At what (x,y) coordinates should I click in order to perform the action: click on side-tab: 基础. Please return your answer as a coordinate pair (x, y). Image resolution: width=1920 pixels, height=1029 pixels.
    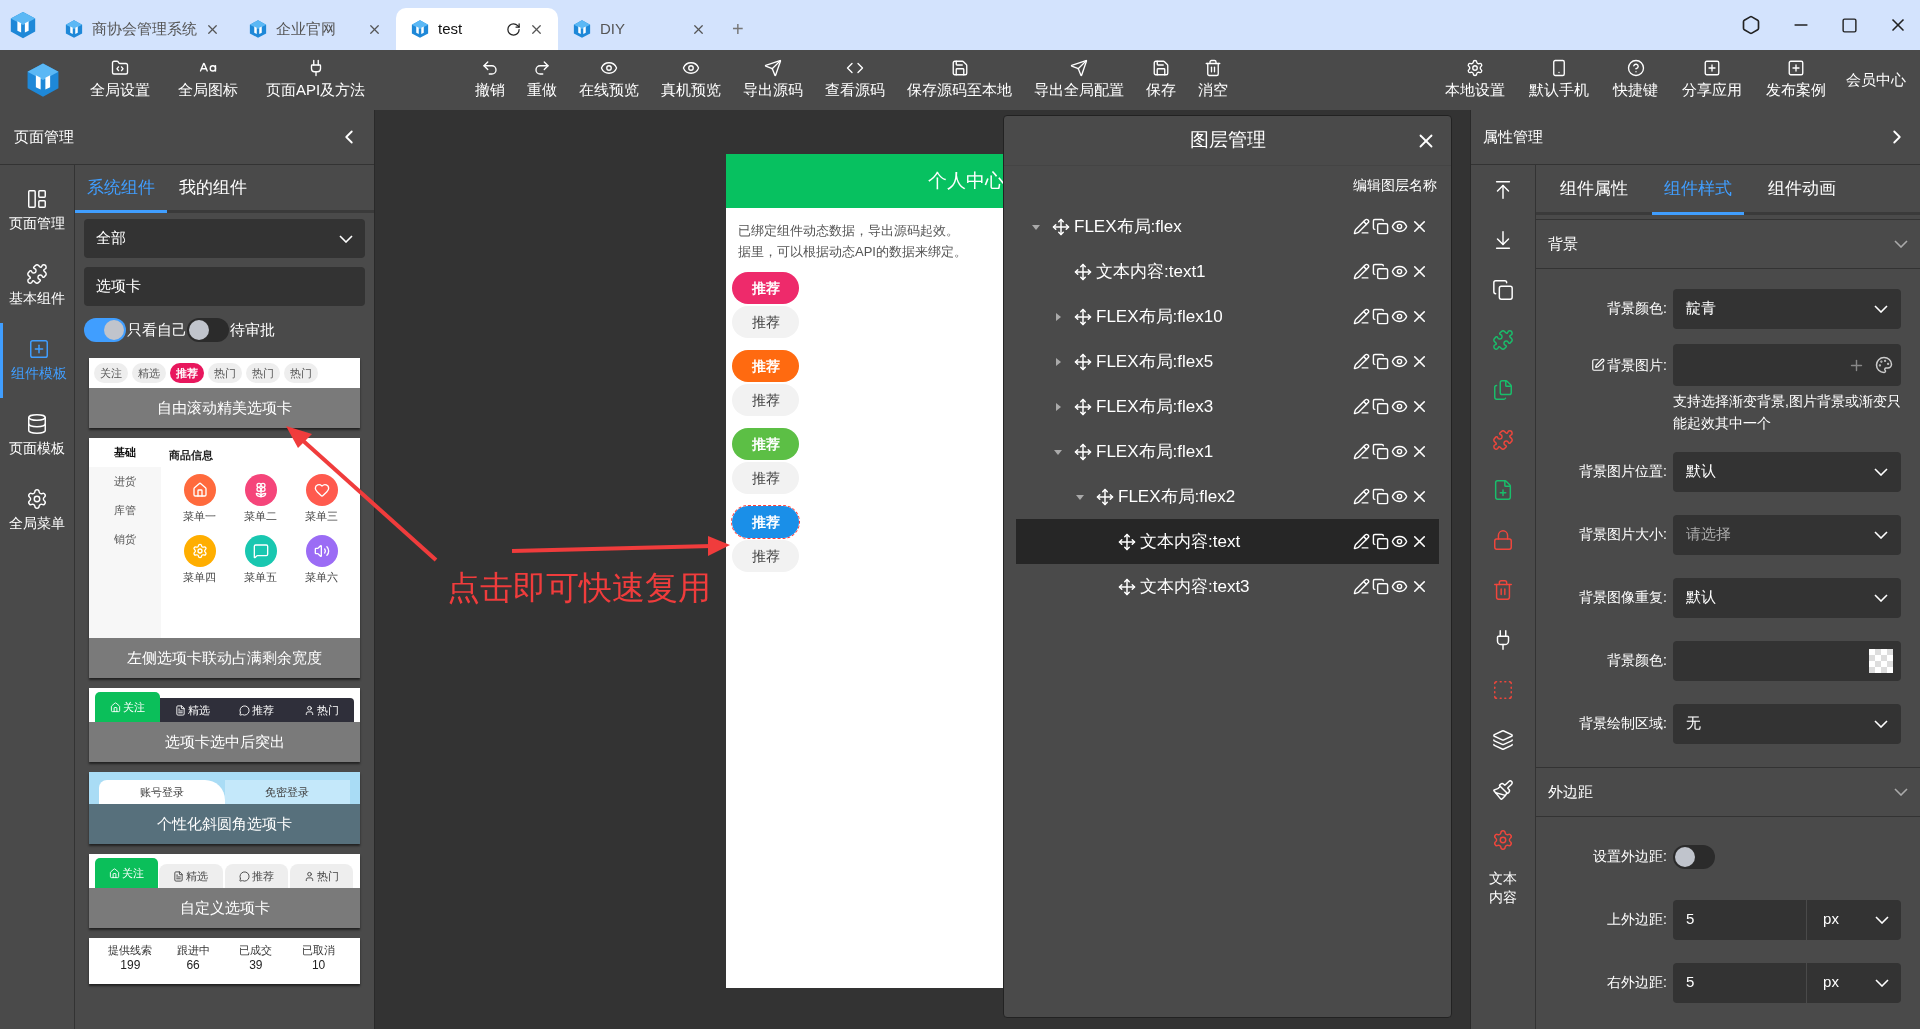
    Looking at the image, I should click on (125, 452).